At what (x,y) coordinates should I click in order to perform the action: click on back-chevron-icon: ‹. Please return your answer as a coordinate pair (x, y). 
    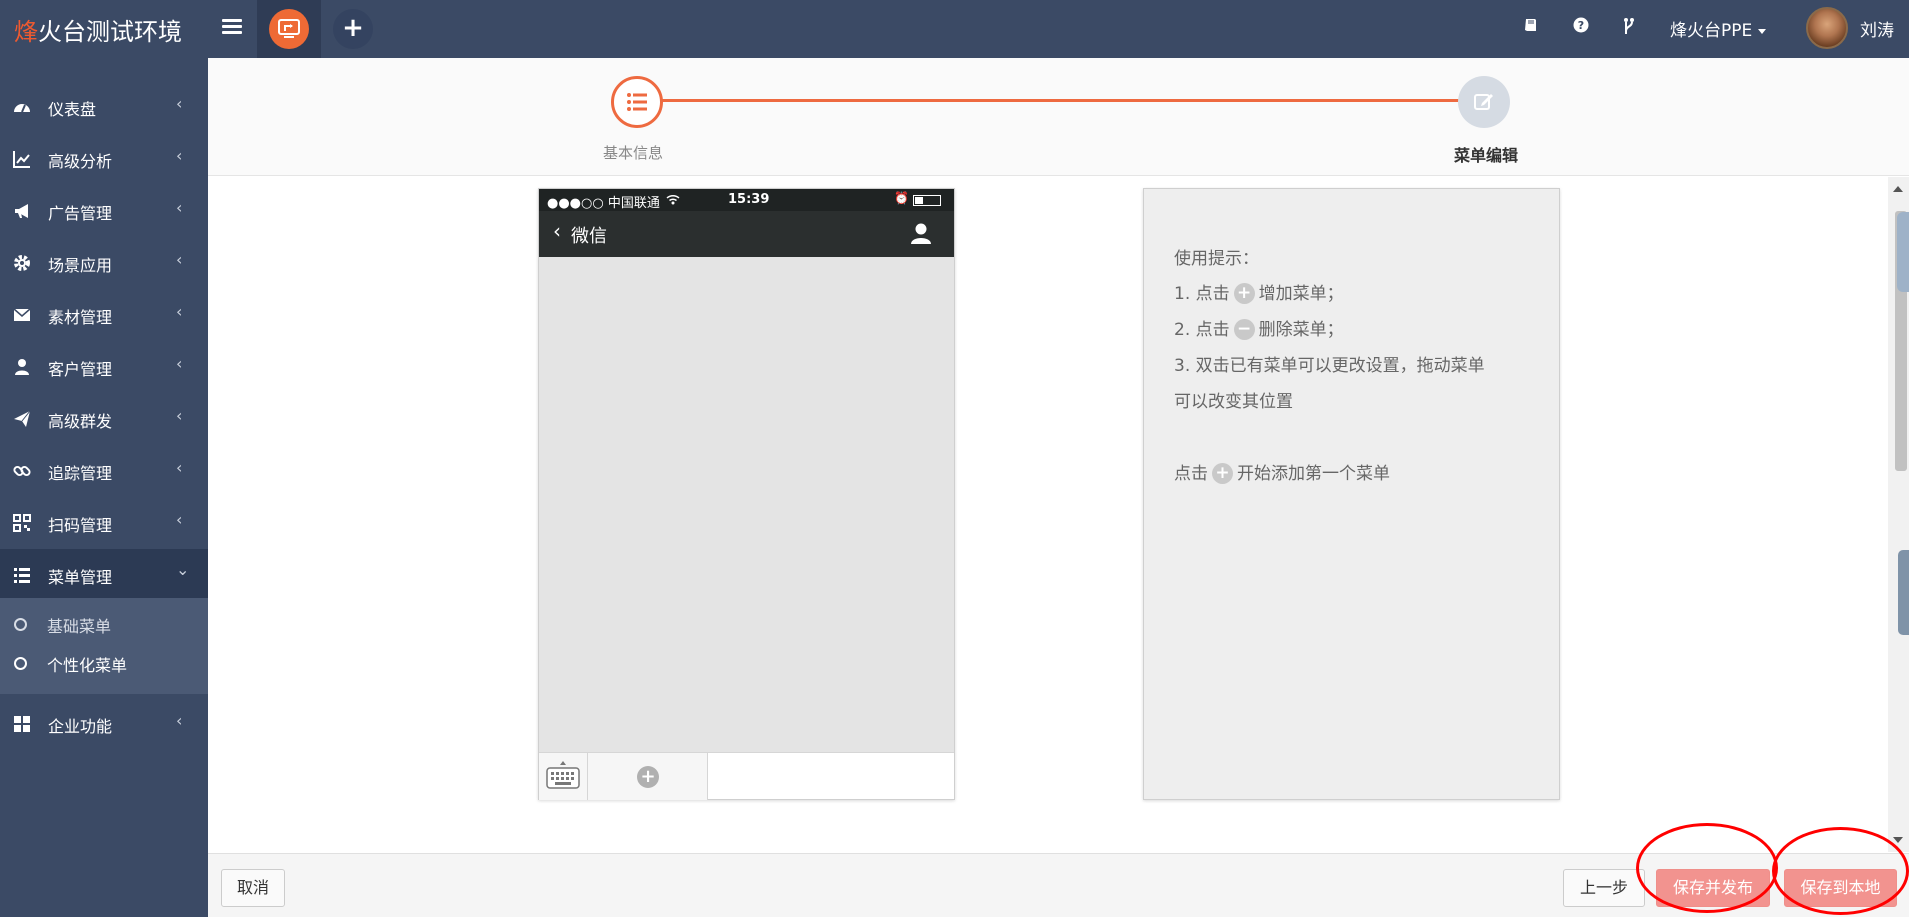
    Looking at the image, I should click on (557, 231).